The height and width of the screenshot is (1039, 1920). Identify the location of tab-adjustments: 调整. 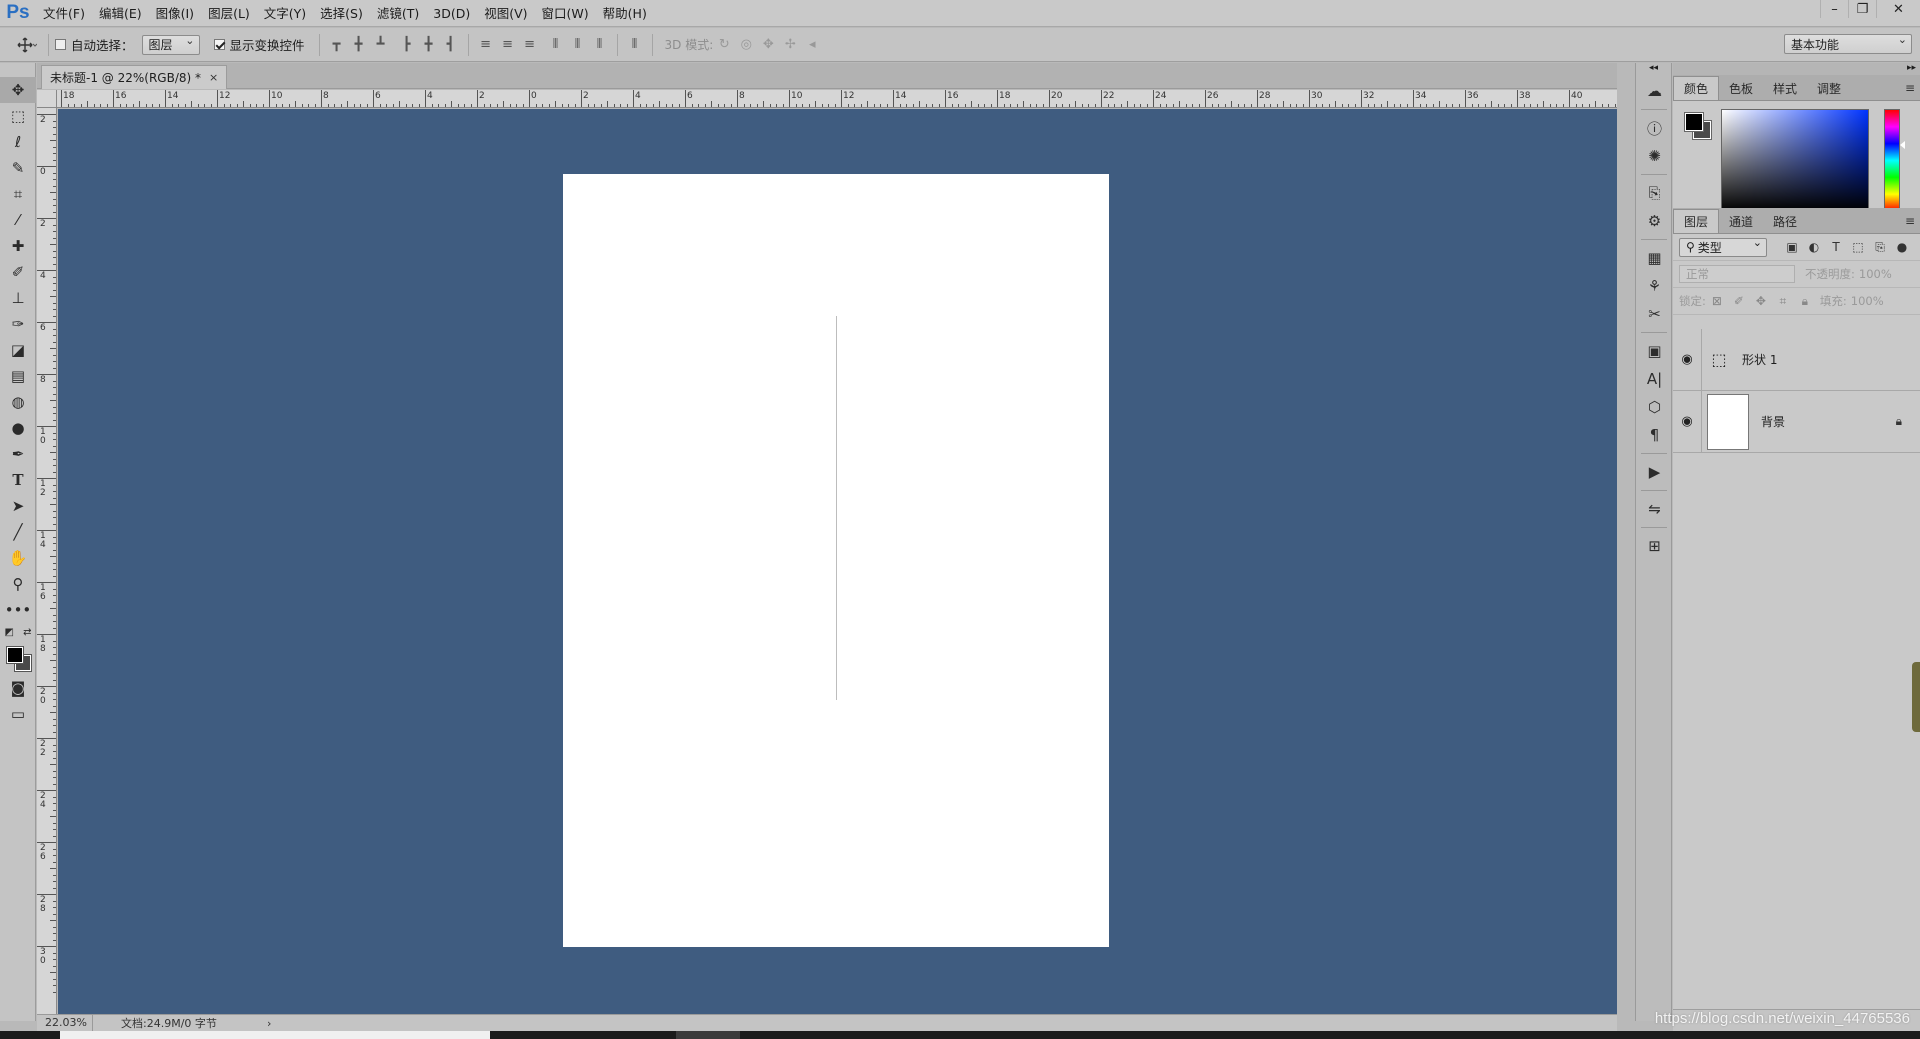
(1829, 88).